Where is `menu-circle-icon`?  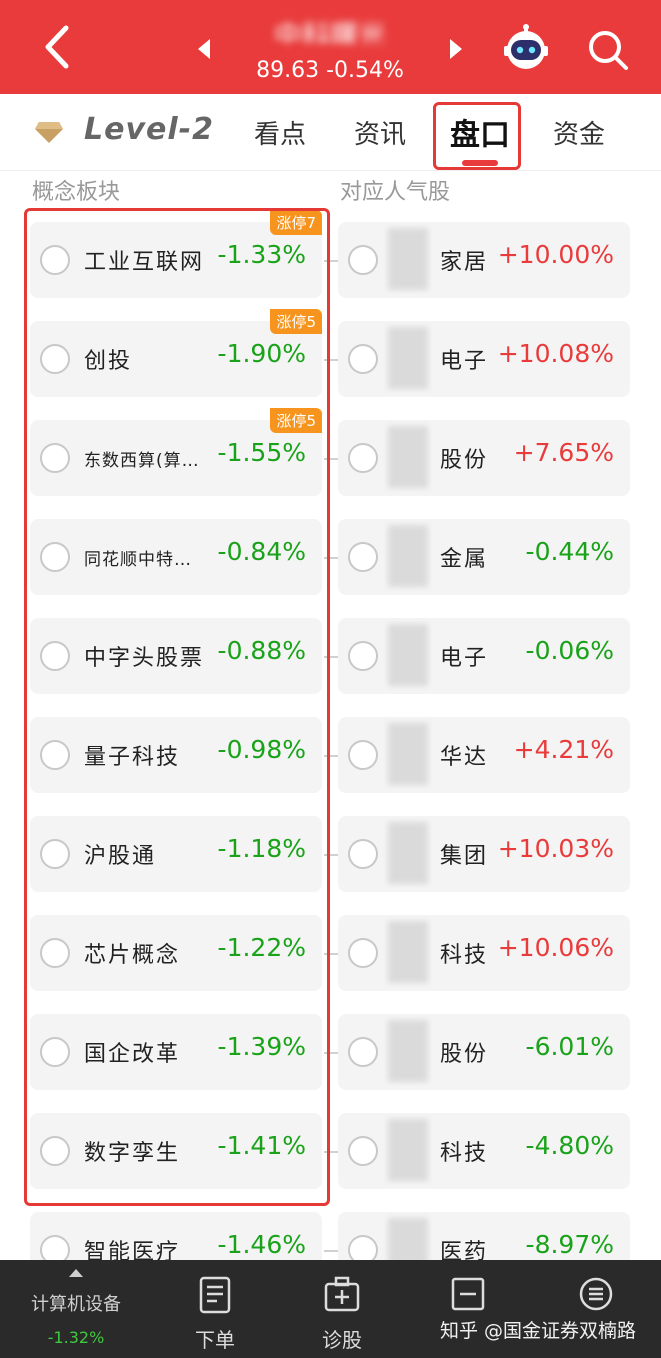 menu-circle-icon is located at coordinates (596, 1294).